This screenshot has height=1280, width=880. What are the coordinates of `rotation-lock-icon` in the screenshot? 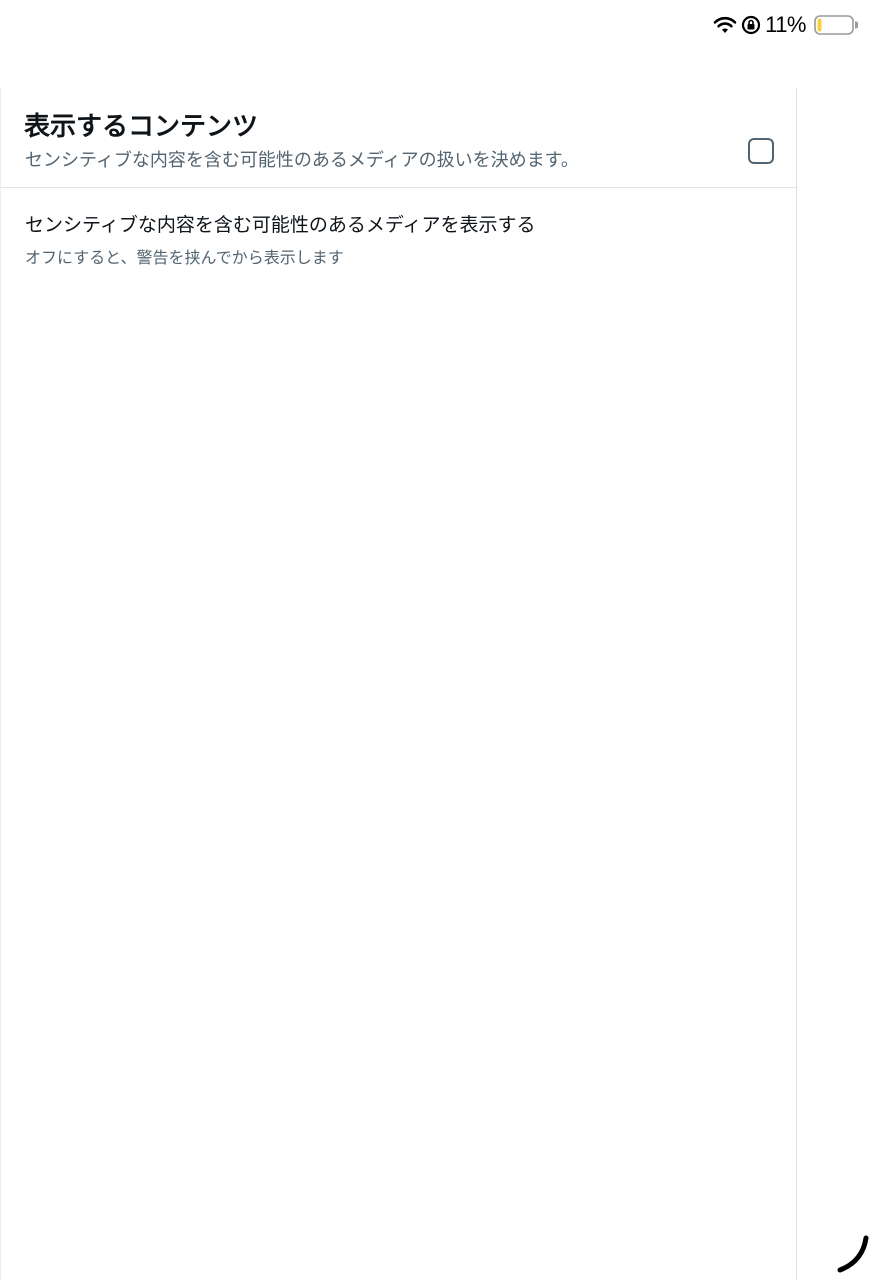 It's located at (751, 25).